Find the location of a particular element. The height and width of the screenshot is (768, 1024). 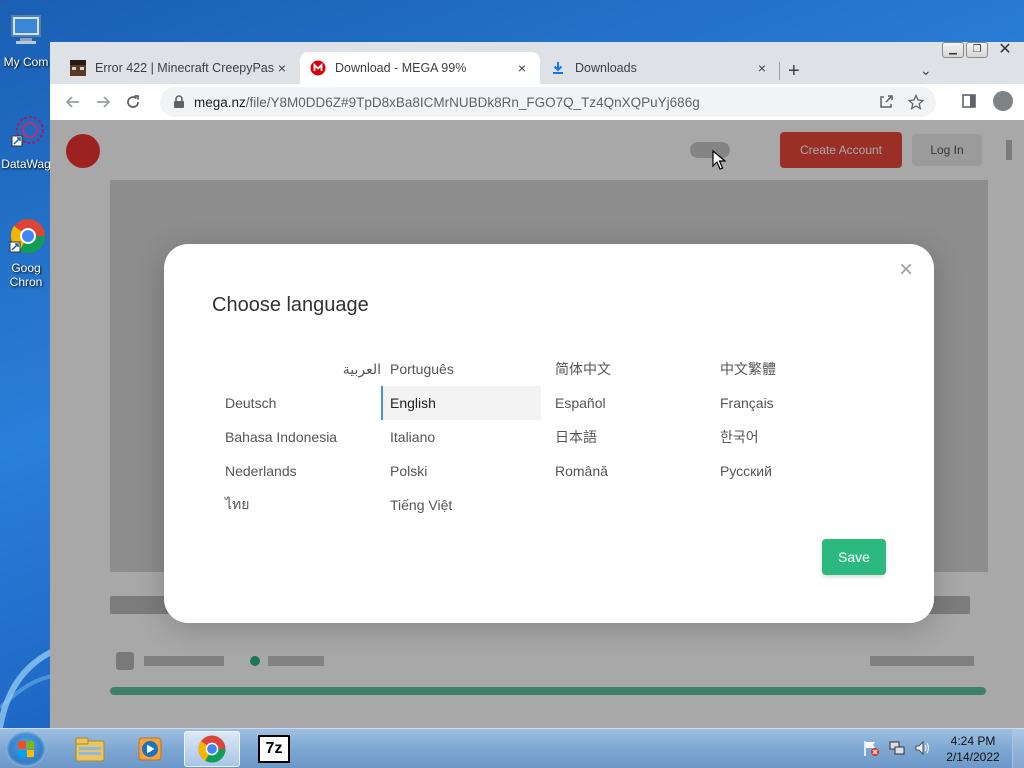

taskbar-explorer is located at coordinates (90, 749).